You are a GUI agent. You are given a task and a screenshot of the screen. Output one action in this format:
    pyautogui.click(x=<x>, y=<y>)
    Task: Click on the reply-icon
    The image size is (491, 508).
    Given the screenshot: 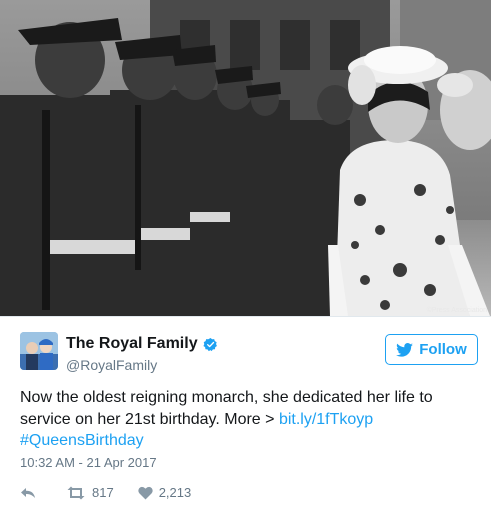 What is the action you would take?
    pyautogui.click(x=31, y=493)
    